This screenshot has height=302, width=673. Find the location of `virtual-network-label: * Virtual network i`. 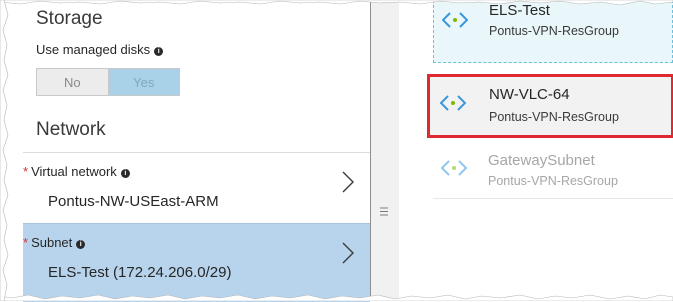

virtual-network-label: * Virtual network i is located at coordinates (76, 171).